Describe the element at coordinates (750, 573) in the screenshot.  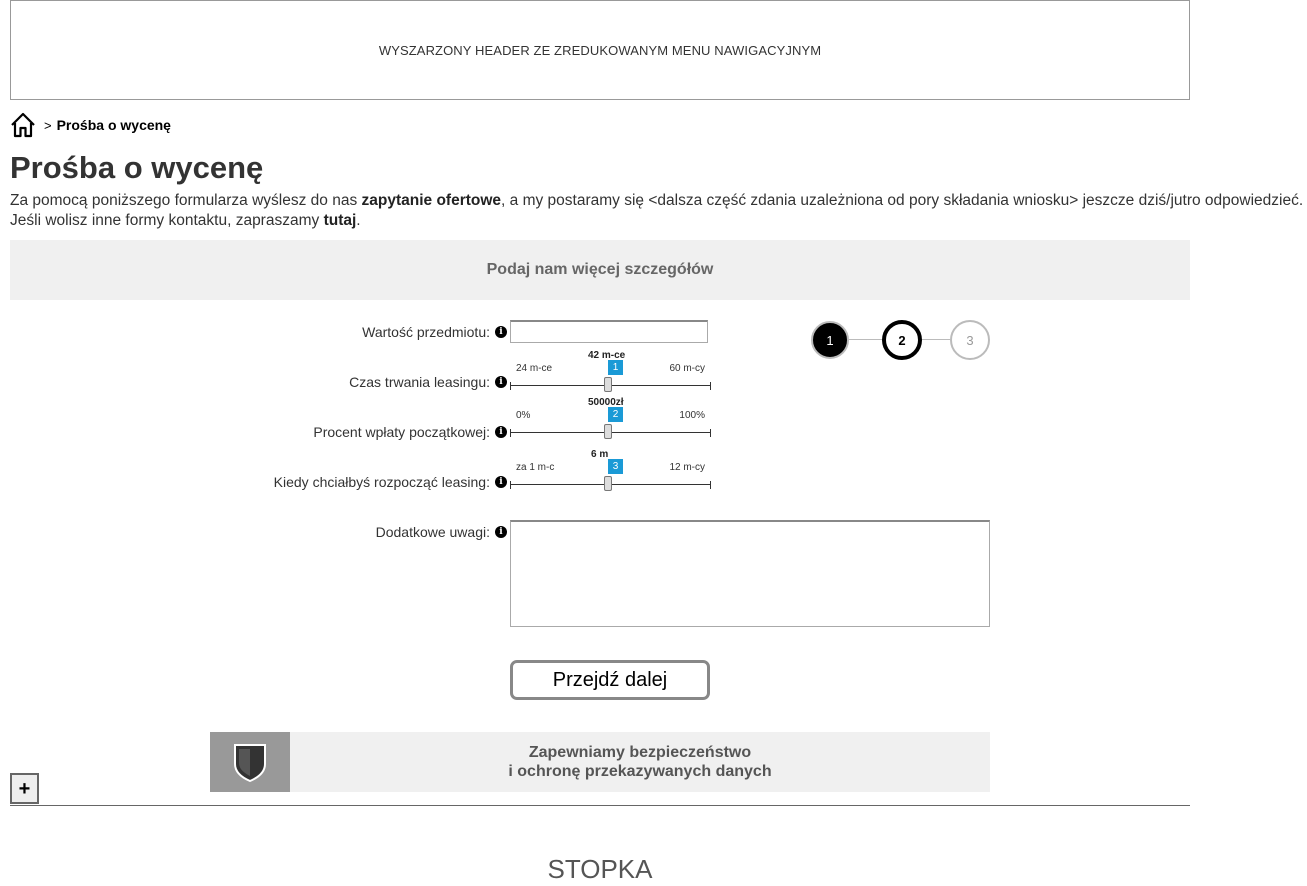
I see `notes-textarea` at that location.